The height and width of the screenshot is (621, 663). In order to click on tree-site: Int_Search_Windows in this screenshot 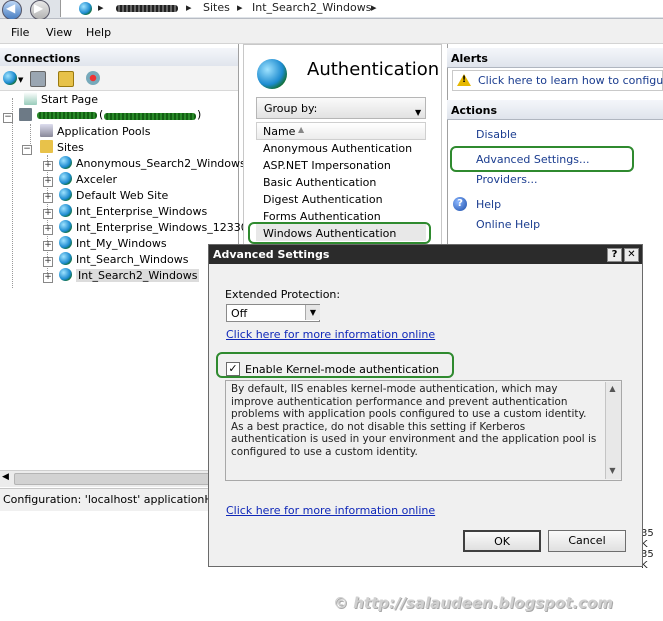, I will do `click(123, 260)`.